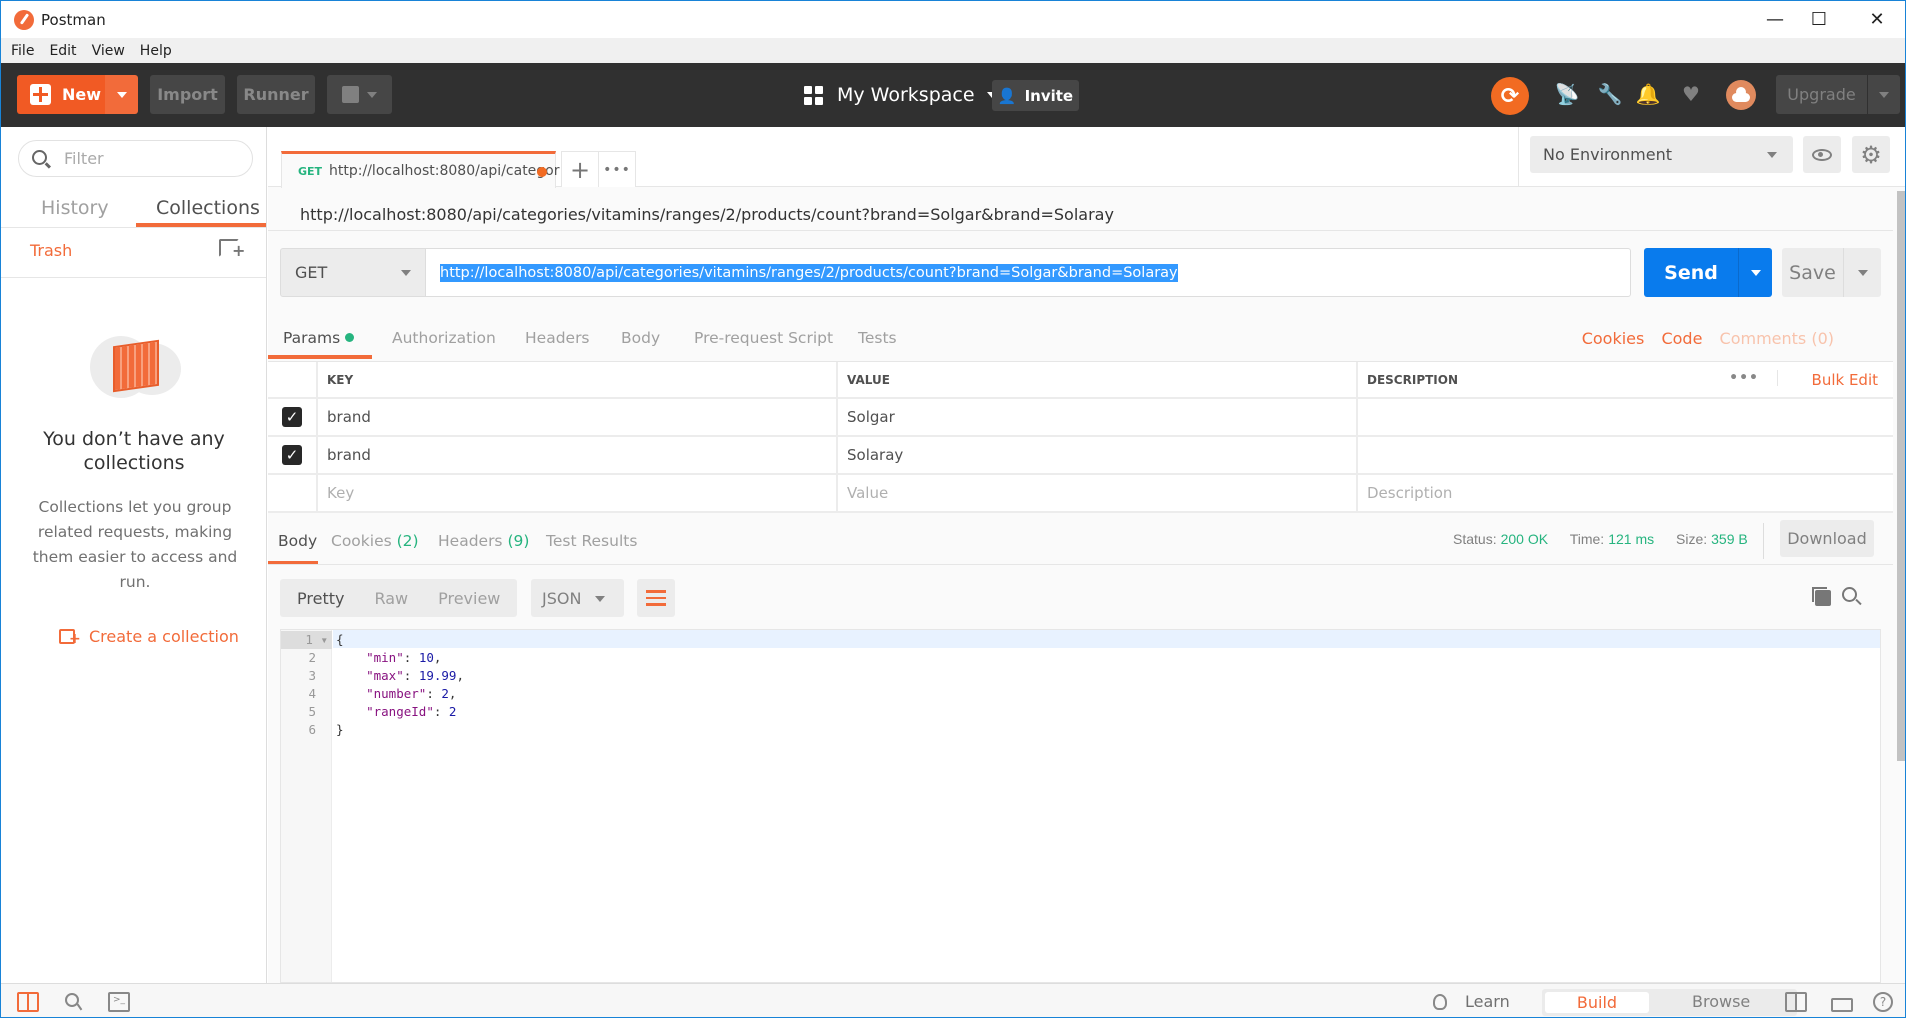 This screenshot has width=1906, height=1018. Describe the element at coordinates (1871, 154) in the screenshot. I see `manage-environments-button: ⚙` at that location.